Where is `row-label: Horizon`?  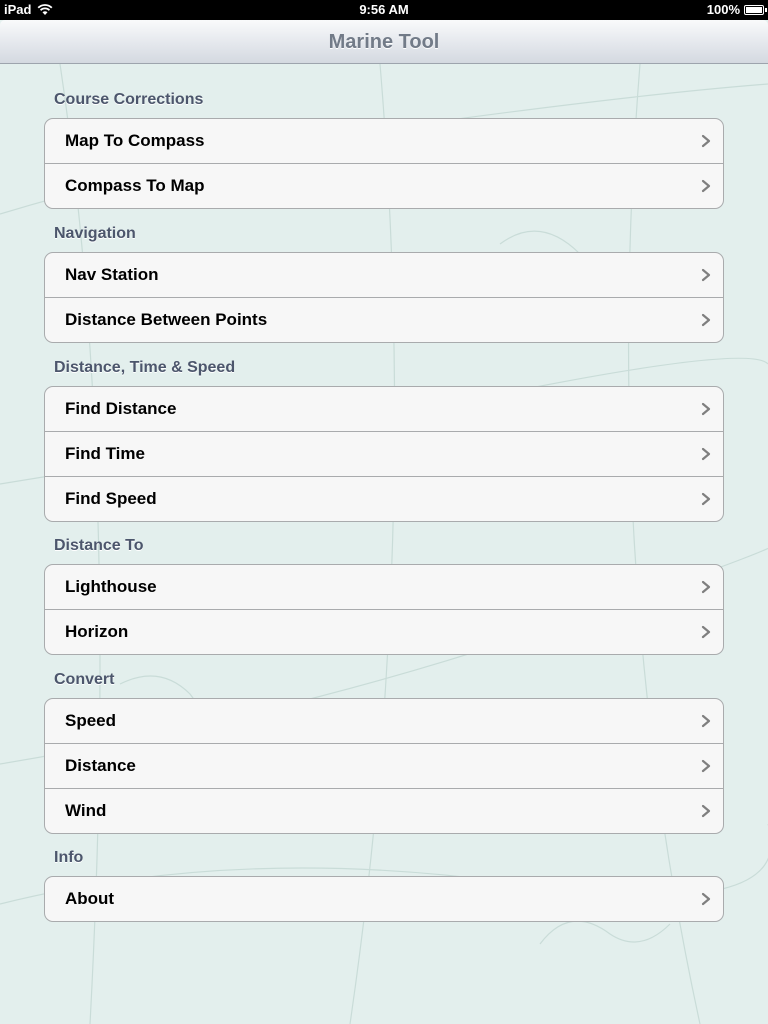 row-label: Horizon is located at coordinates (97, 631).